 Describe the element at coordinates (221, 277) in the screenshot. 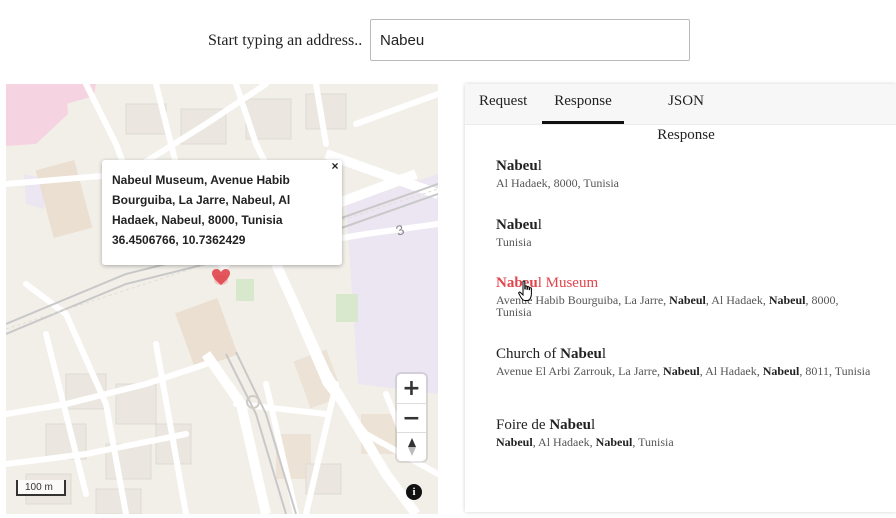

I see `location-marker-icon` at that location.